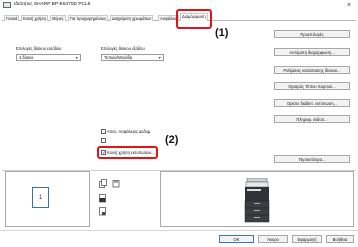 Image resolution: width=358 pixels, height=247 pixels. Describe the element at coordinates (103, 140) in the screenshot. I see `option-checkbox` at that location.